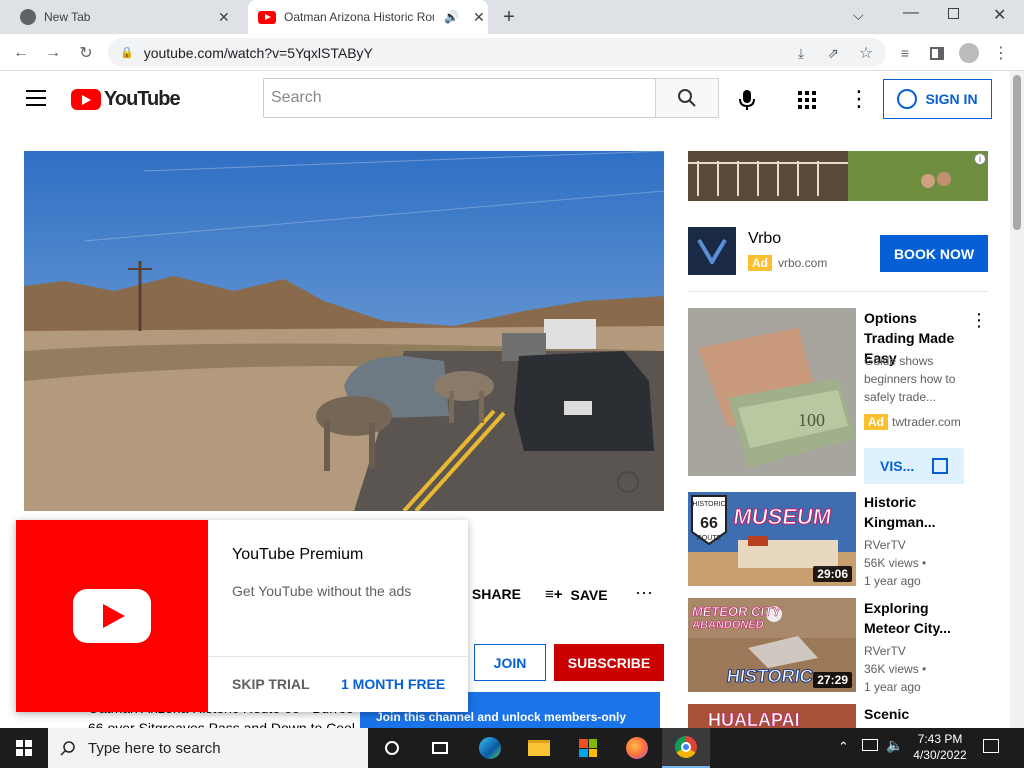 Image resolution: width=1024 pixels, height=768 pixels. What do you see at coordinates (127, 53) in the screenshot?
I see `lock-icon: 🔒` at bounding box center [127, 53].